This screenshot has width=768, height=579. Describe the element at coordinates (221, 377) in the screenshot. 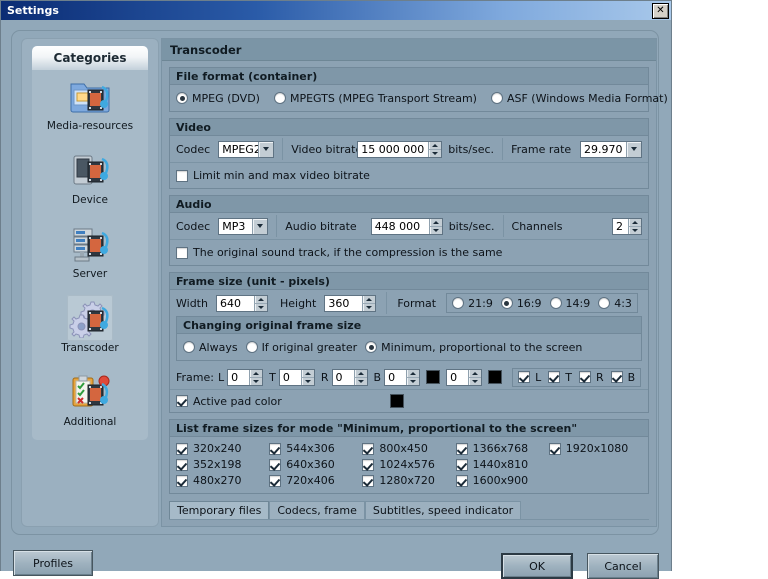

I see `frame-left-label: L` at that location.